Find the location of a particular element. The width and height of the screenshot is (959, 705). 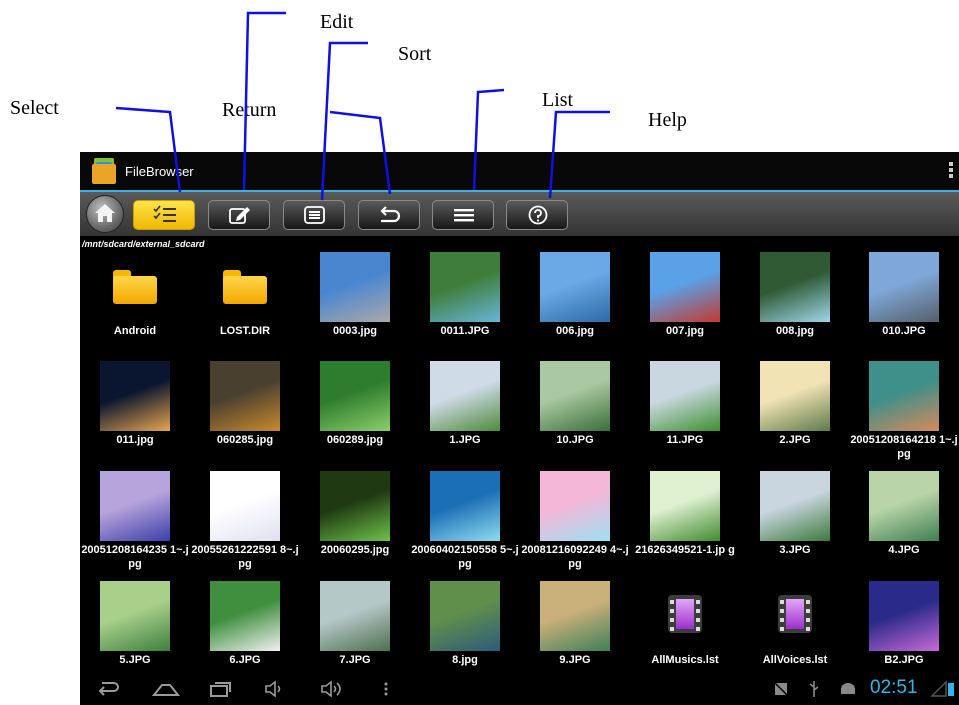

file-name-label: 6.JPG is located at coordinates (245, 660).